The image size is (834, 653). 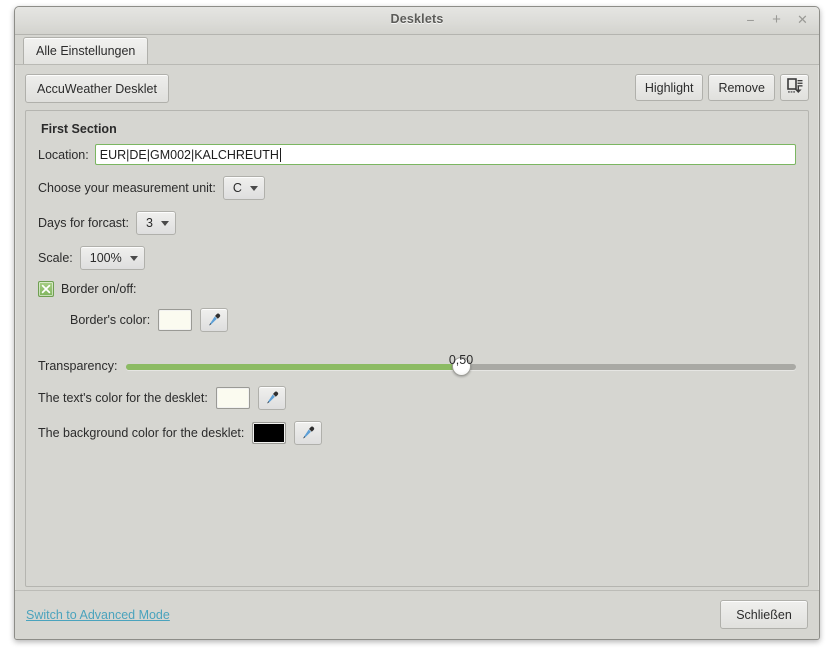 I want to click on scale-value: 100%, so click(x=105, y=258).